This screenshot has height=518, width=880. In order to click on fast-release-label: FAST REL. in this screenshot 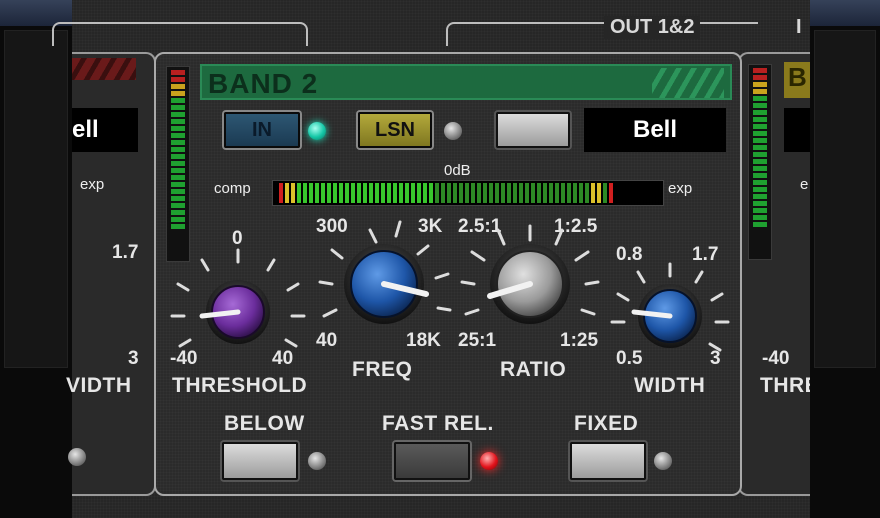, I will do `click(438, 423)`.